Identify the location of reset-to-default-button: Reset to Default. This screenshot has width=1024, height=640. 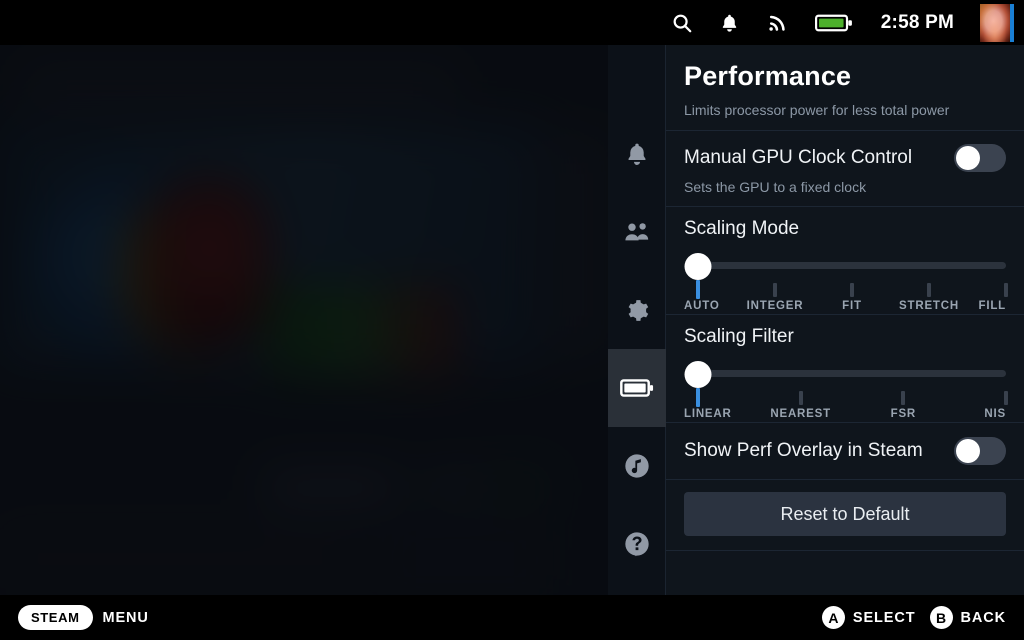
(845, 514).